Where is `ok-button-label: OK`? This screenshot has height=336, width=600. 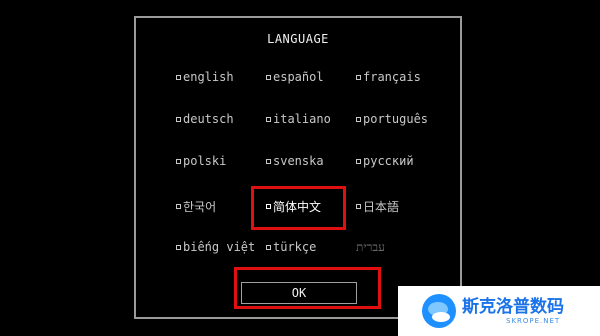
ok-button-label: OK is located at coordinates (299, 293).